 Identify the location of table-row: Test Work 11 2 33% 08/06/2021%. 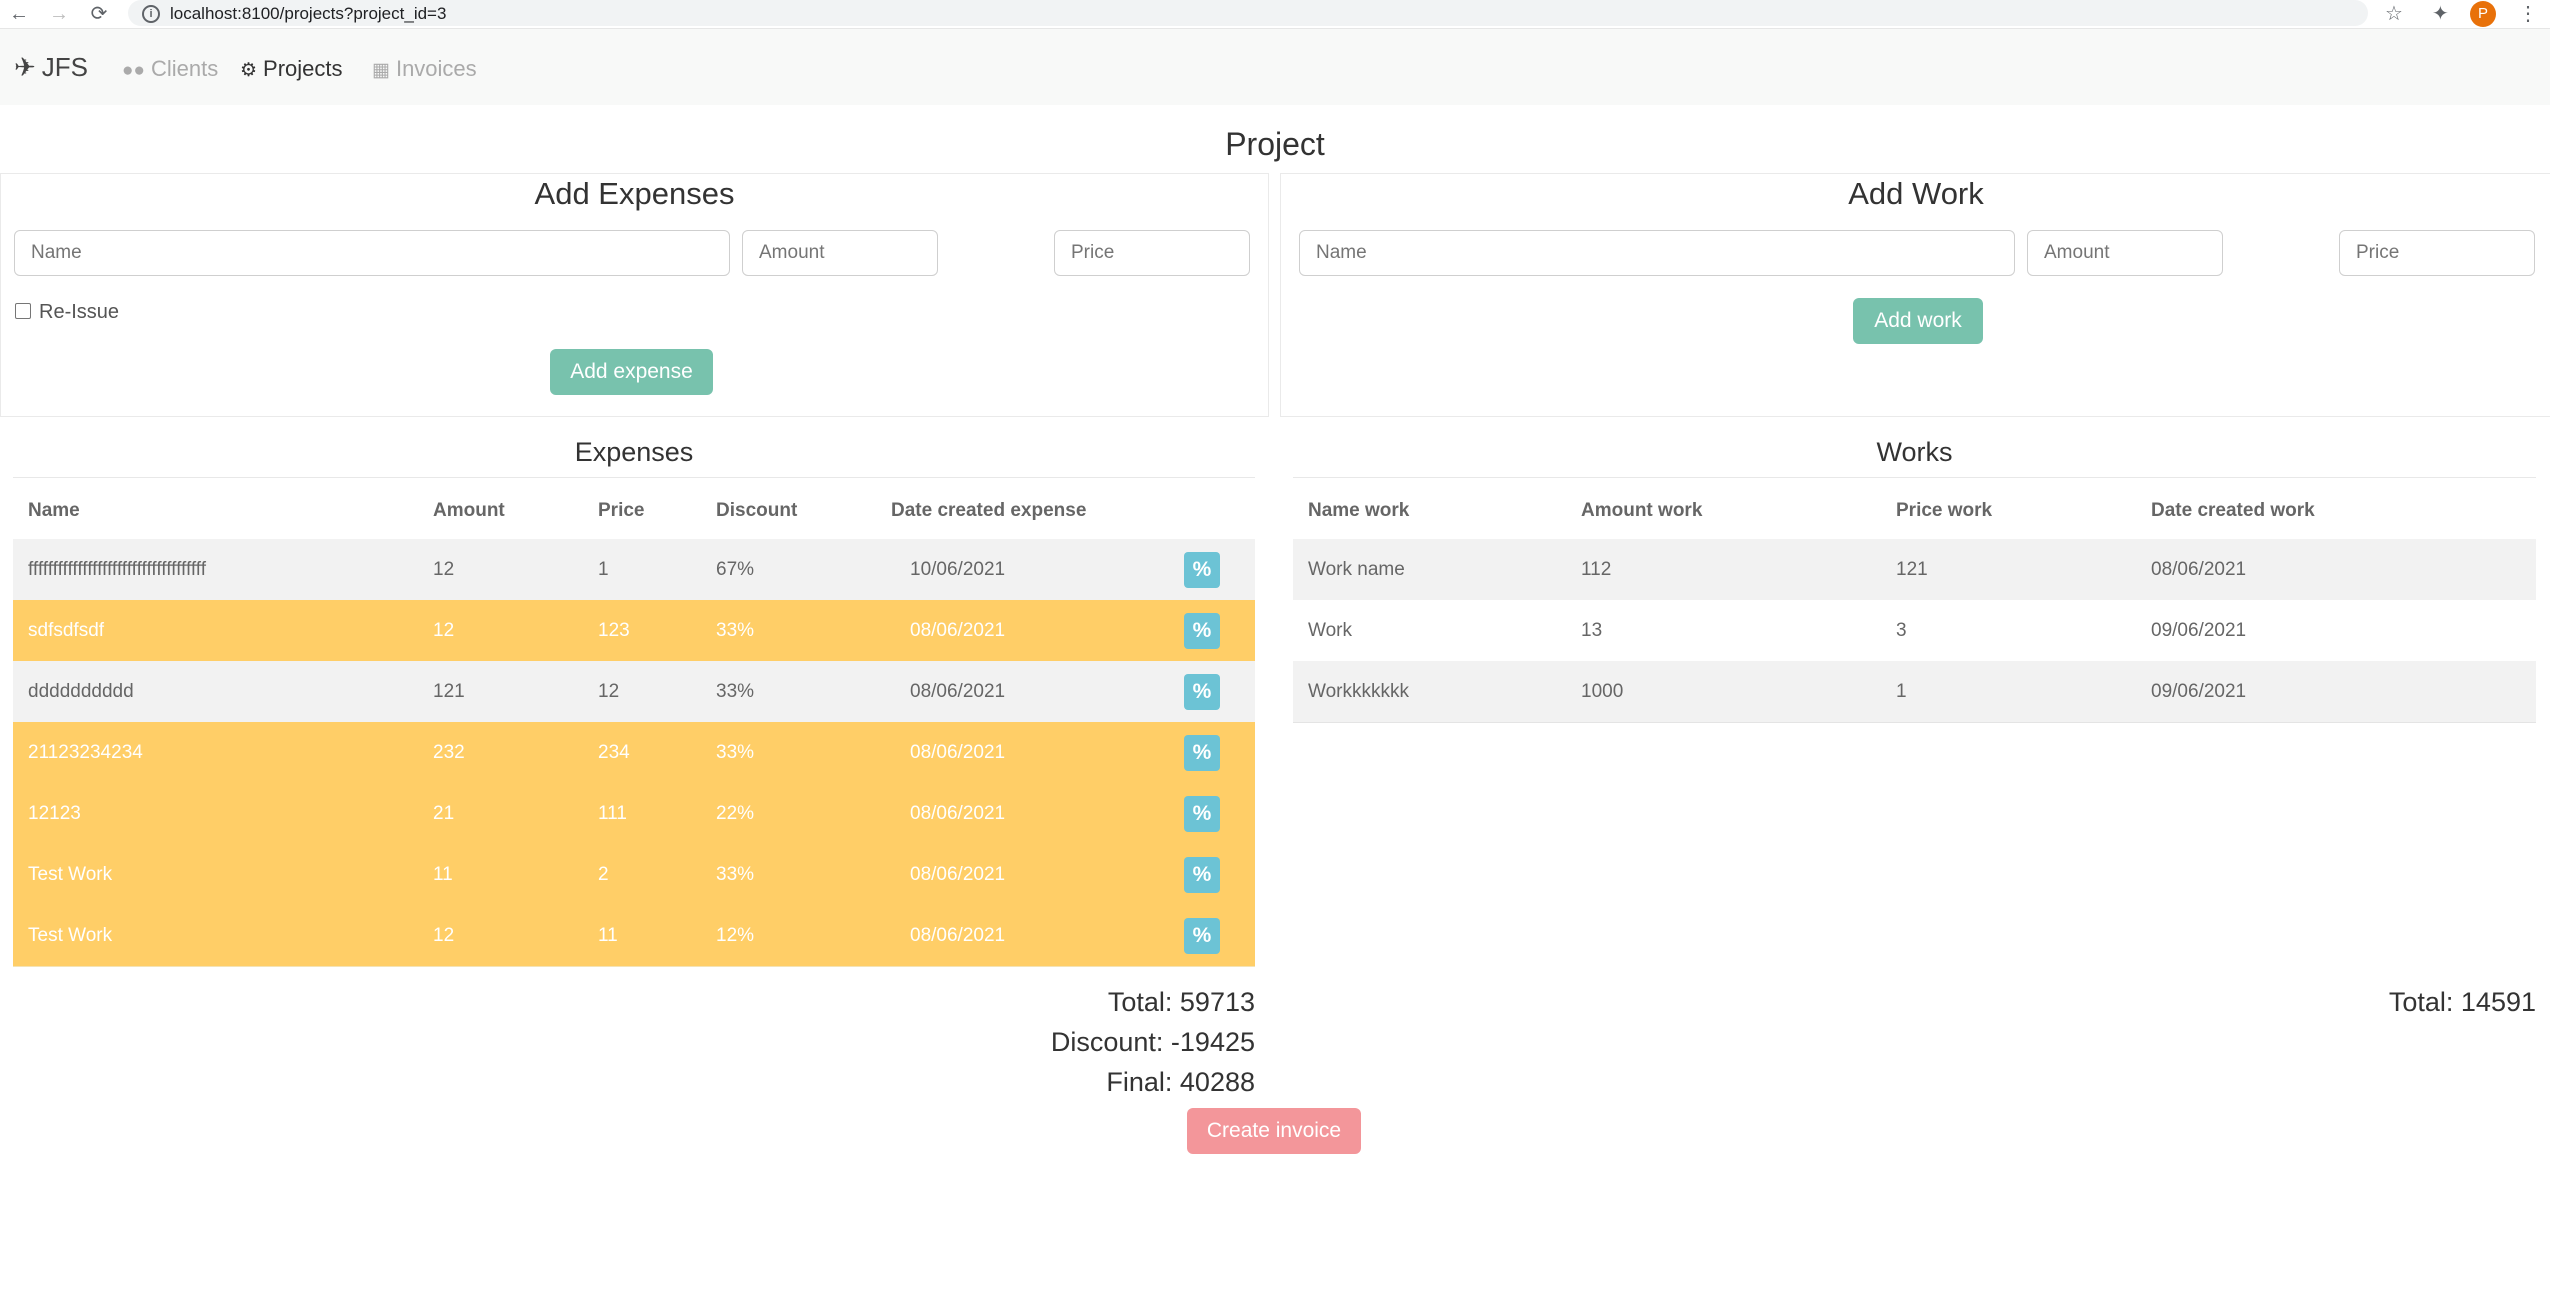
(634, 875).